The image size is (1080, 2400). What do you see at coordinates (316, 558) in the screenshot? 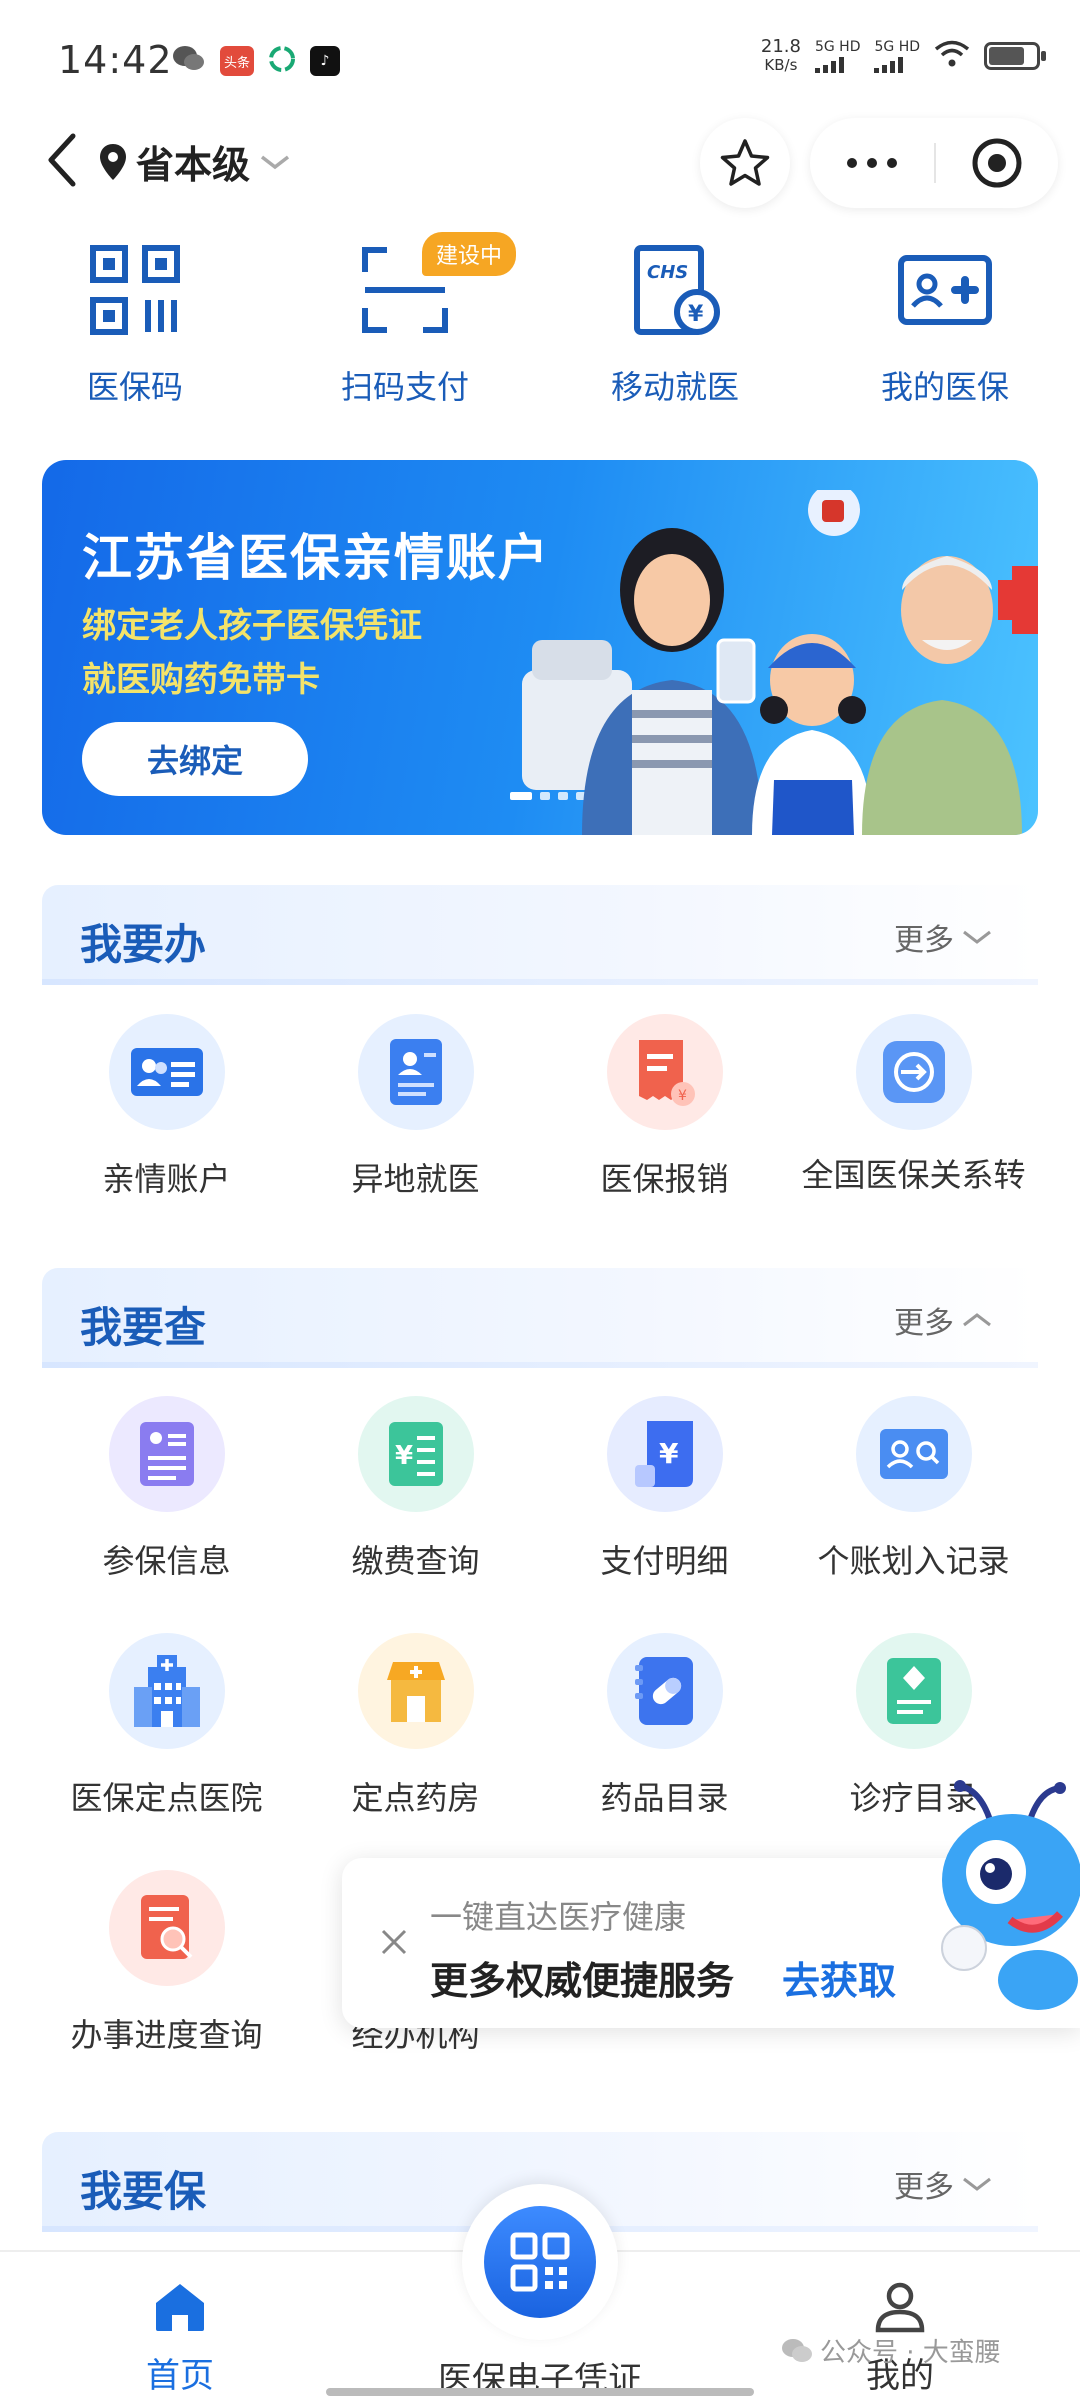
I see `banner-title: 江苏省医保亲情账户` at bounding box center [316, 558].